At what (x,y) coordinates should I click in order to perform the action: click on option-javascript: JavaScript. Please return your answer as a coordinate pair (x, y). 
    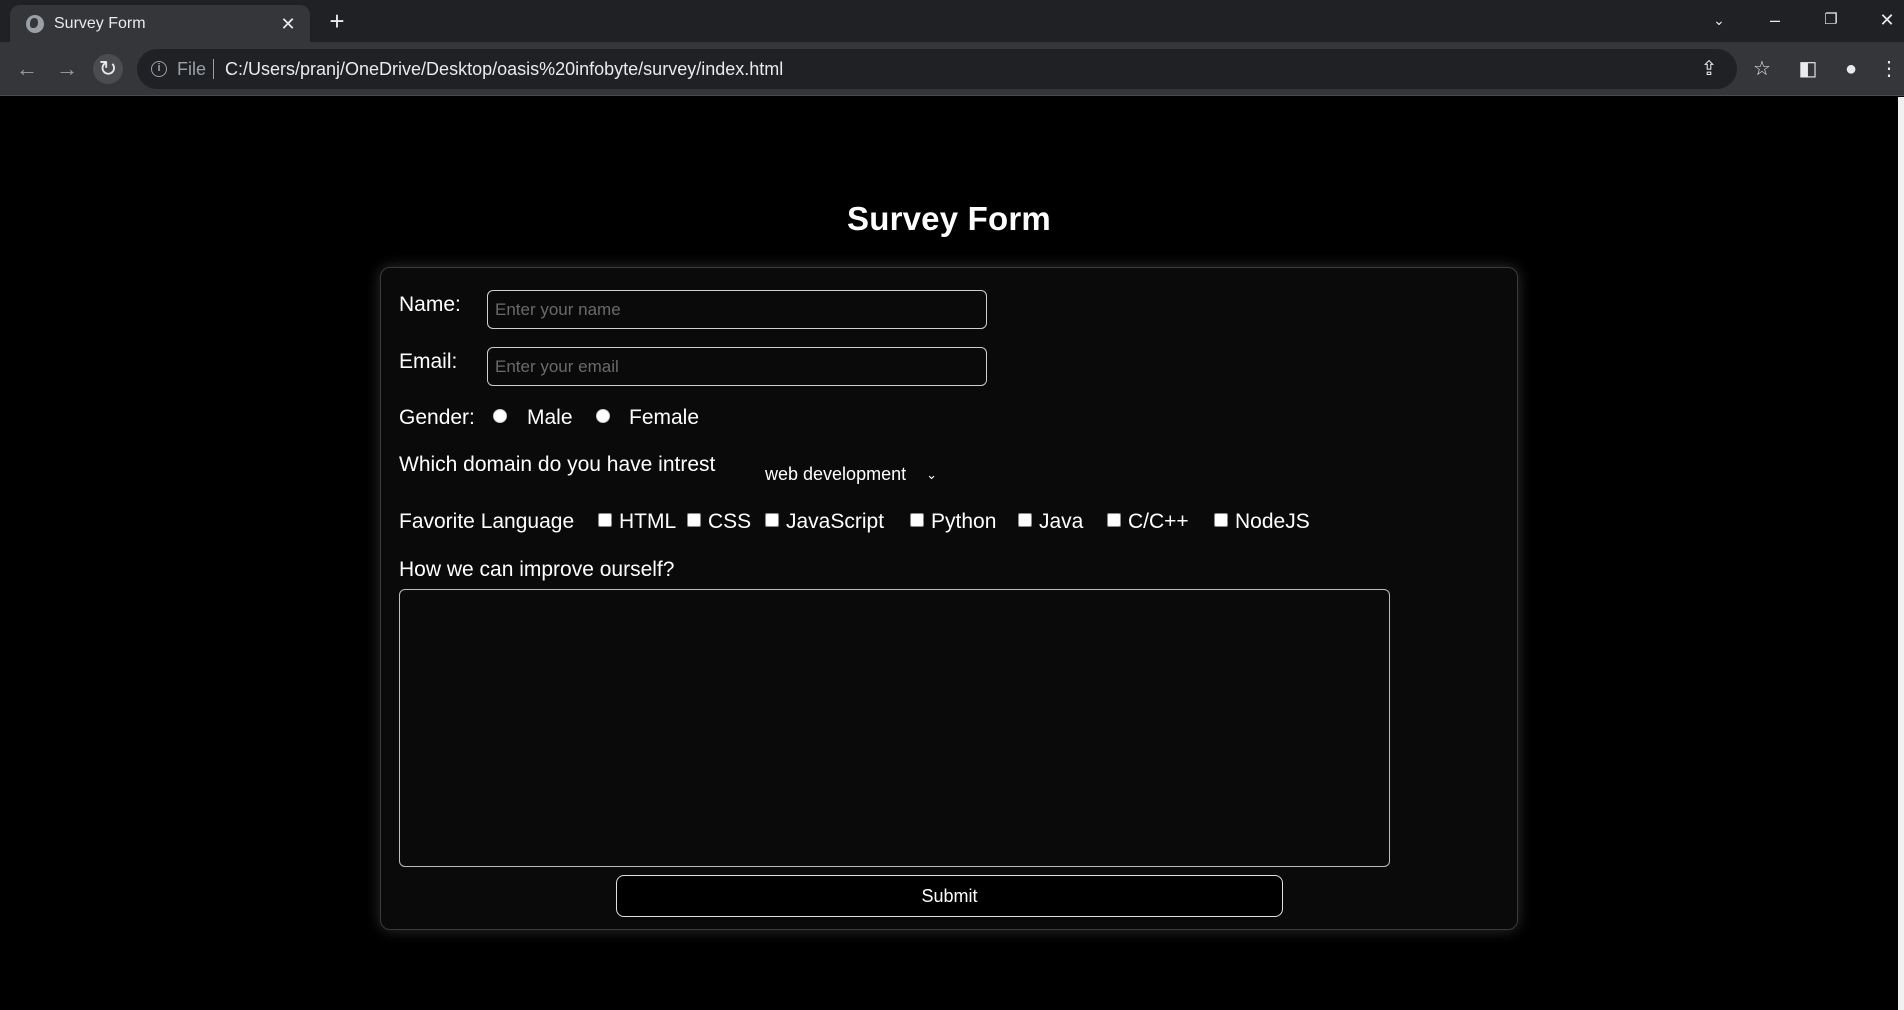
    Looking at the image, I should click on (835, 522).